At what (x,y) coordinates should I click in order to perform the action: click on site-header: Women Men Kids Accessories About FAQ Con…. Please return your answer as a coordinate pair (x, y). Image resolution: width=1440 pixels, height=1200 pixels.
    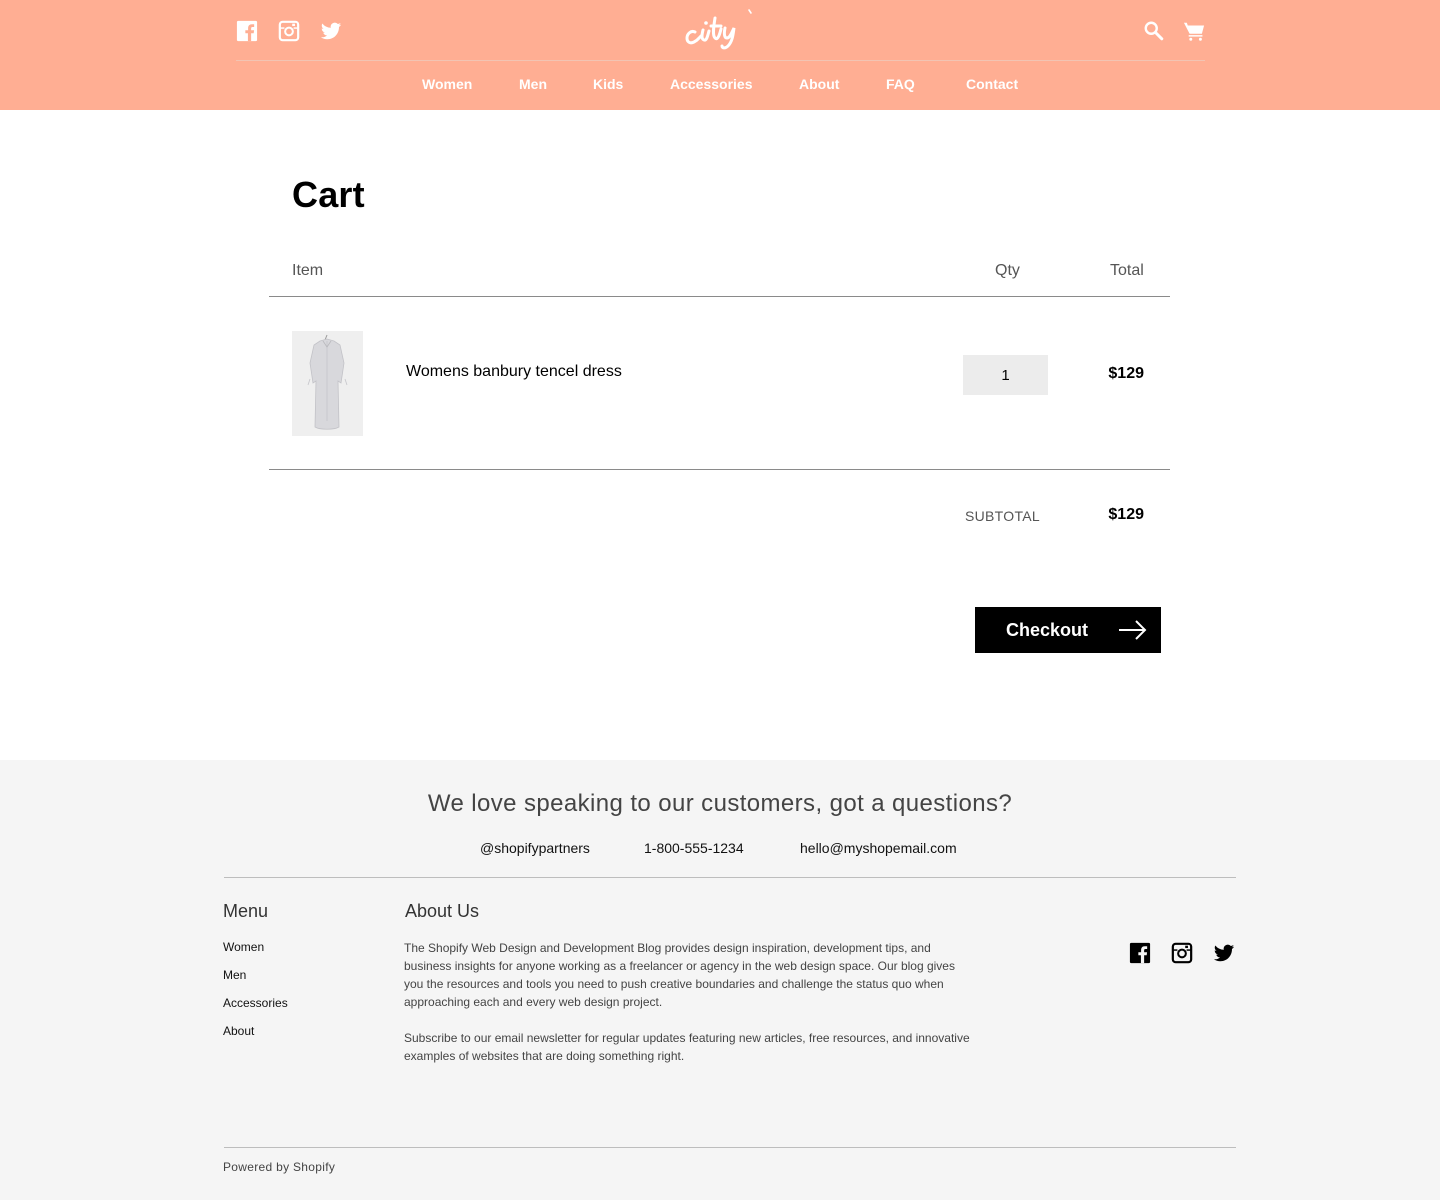
    Looking at the image, I should click on (720, 55).